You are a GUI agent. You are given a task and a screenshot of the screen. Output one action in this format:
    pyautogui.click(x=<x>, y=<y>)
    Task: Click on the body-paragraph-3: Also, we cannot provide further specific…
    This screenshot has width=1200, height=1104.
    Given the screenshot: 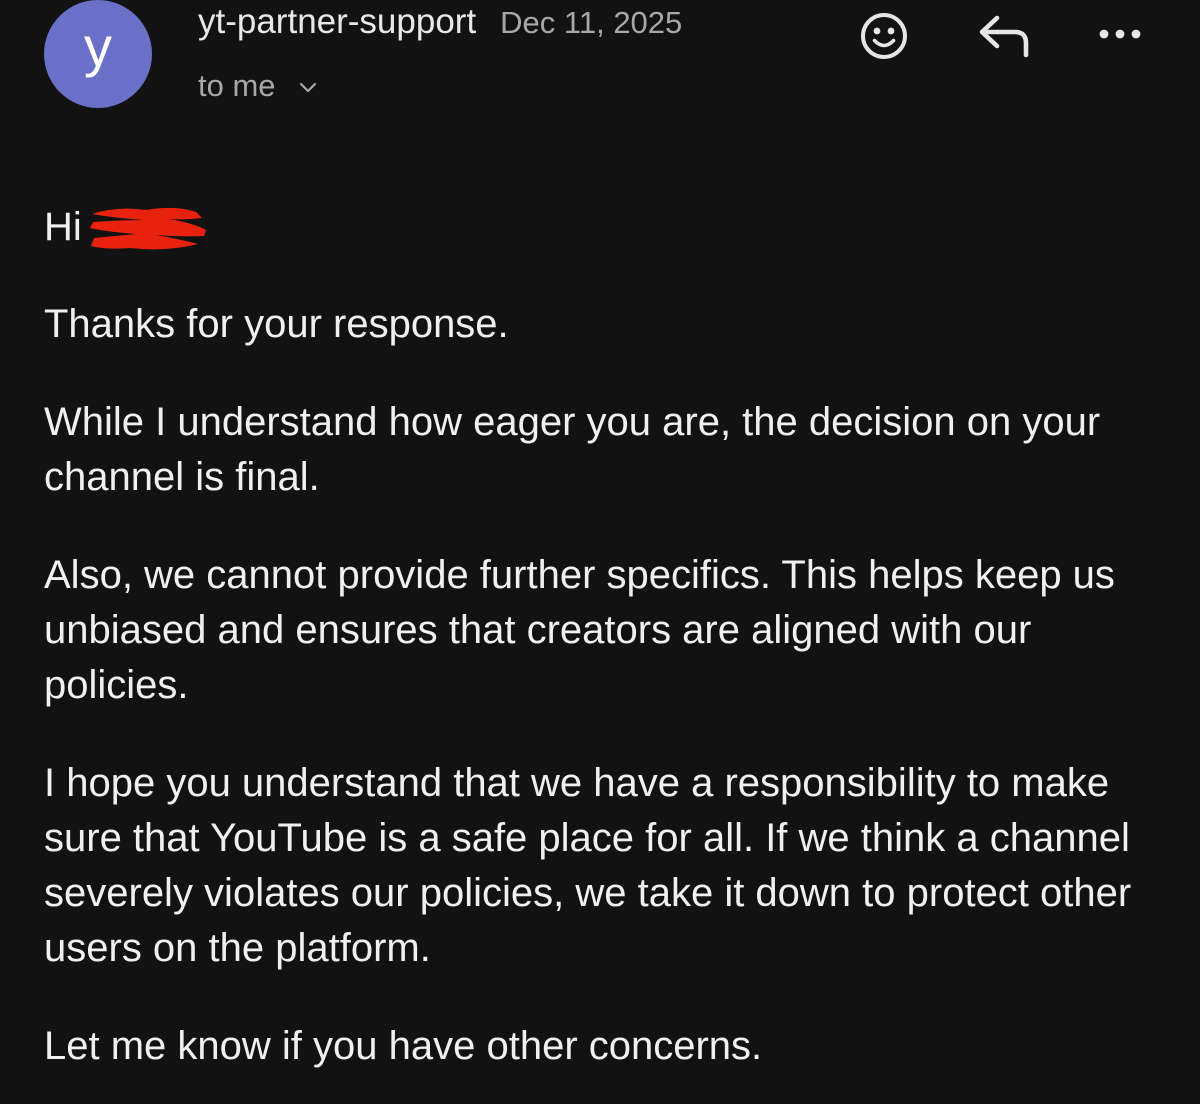 What is the action you would take?
    pyautogui.click(x=579, y=630)
    